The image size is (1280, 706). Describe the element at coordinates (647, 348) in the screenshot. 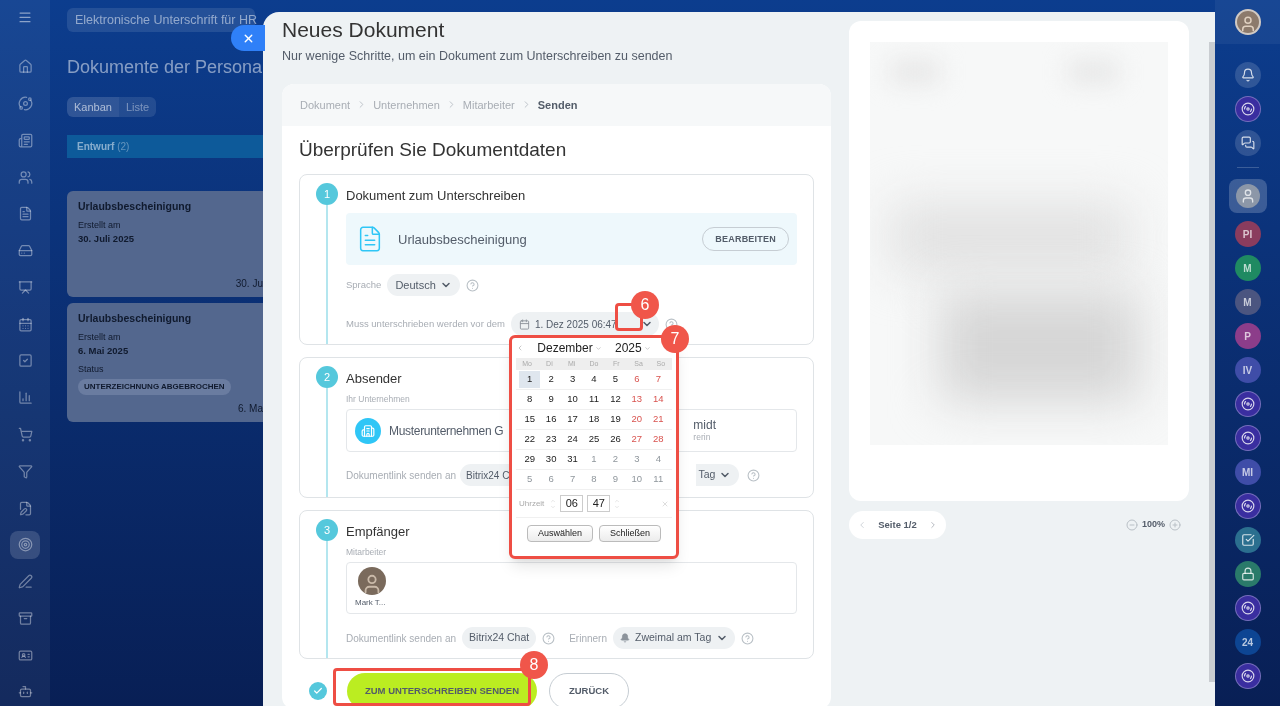

I see `caret-icon` at that location.